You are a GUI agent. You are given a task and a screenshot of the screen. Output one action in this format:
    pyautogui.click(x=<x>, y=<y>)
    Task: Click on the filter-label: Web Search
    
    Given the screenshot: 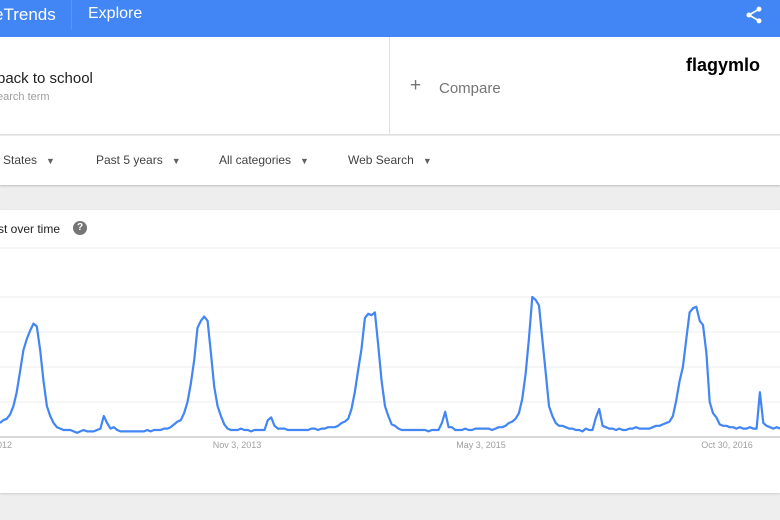 What is the action you would take?
    pyautogui.click(x=381, y=160)
    